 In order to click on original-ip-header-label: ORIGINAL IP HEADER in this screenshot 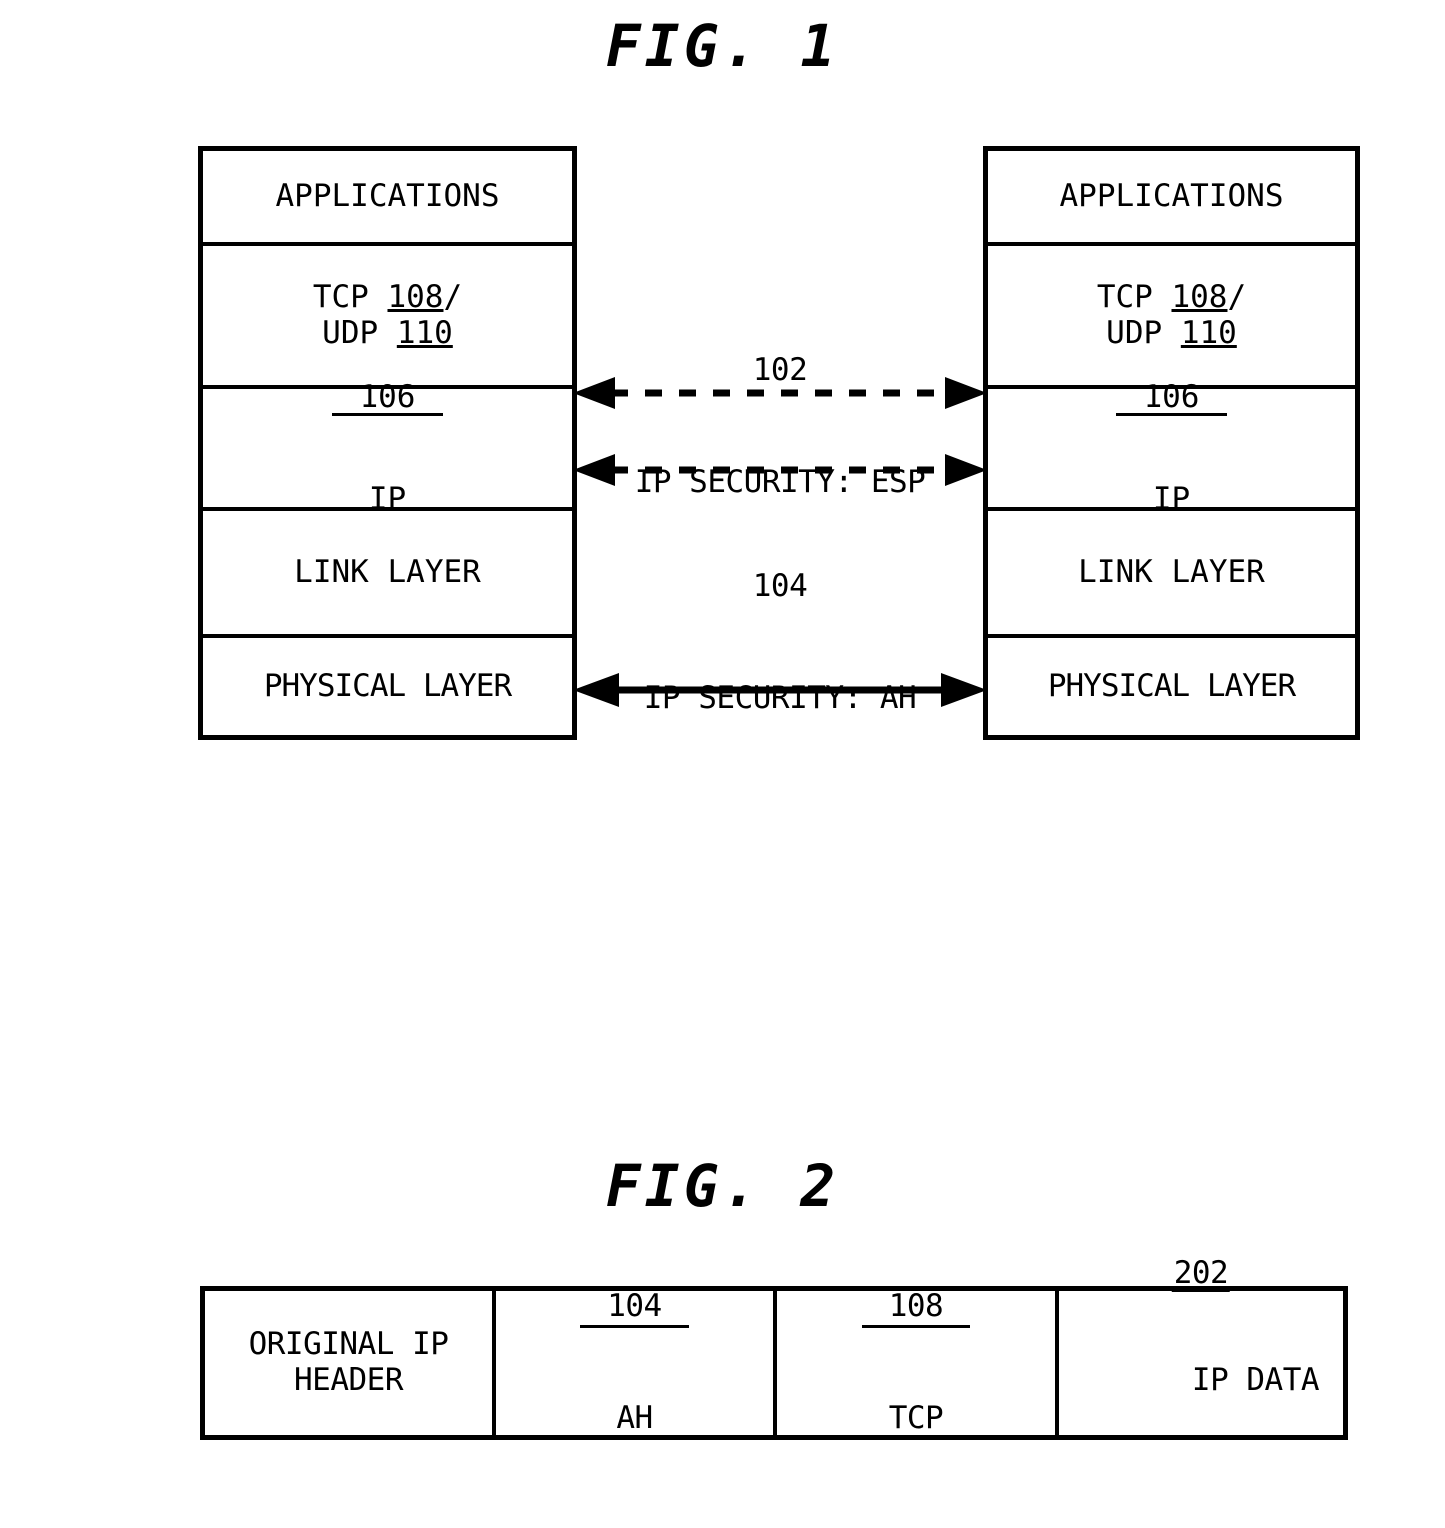, I will do `click(348, 1362)`.